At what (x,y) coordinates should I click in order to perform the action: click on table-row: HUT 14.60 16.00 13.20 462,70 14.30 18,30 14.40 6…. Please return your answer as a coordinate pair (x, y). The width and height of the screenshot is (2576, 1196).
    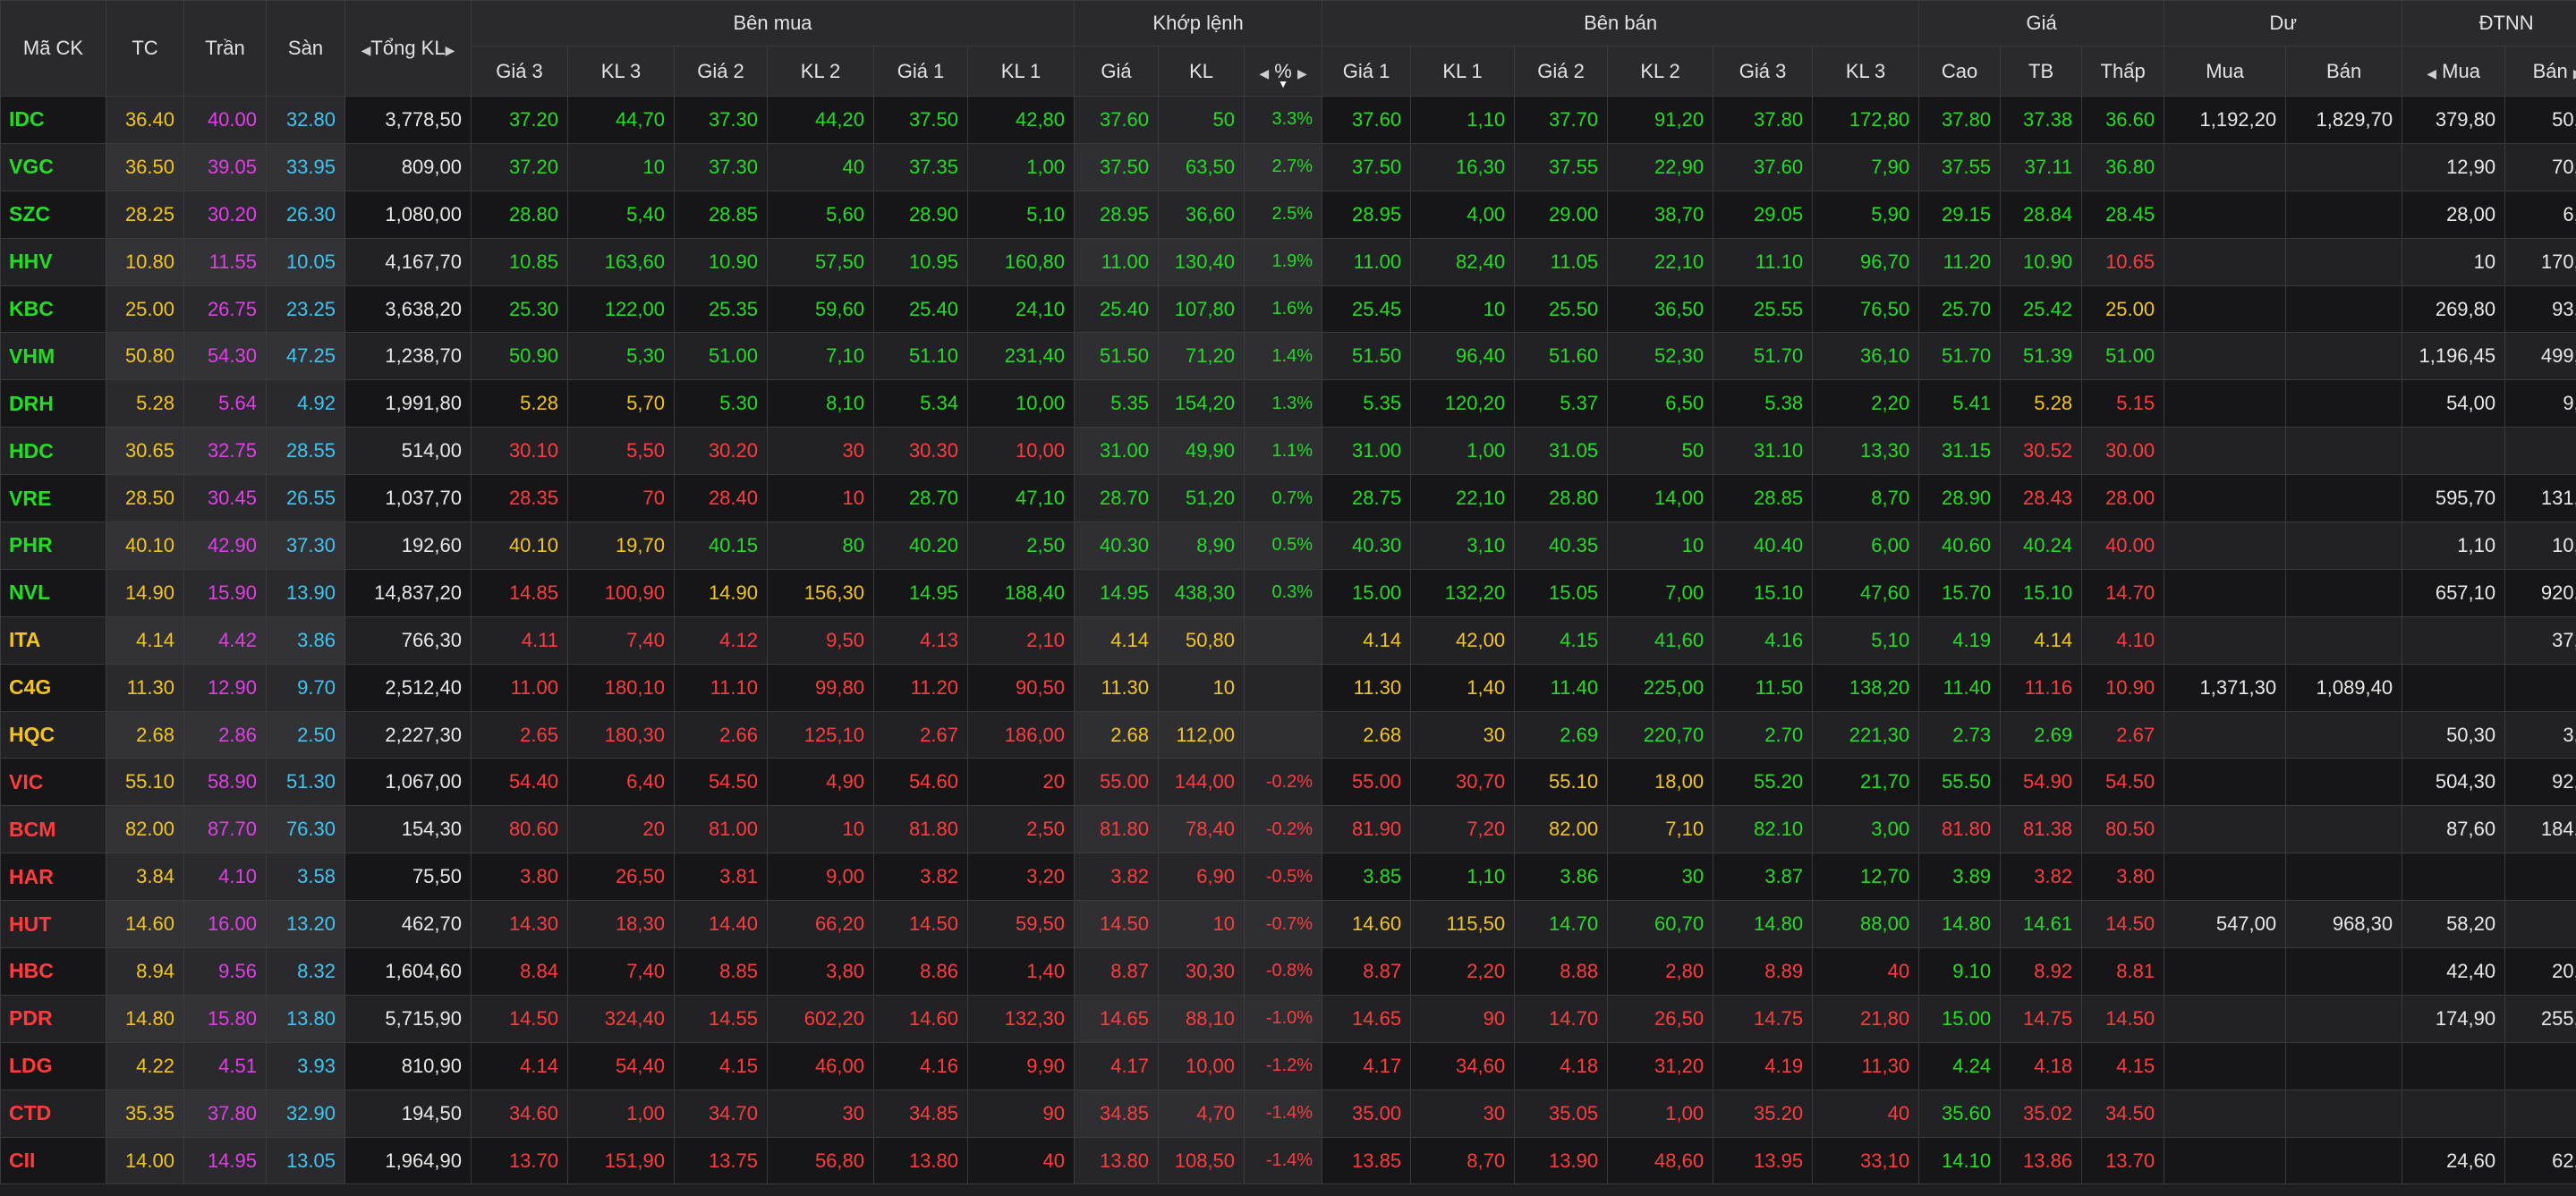
    Looking at the image, I should click on (1288, 924).